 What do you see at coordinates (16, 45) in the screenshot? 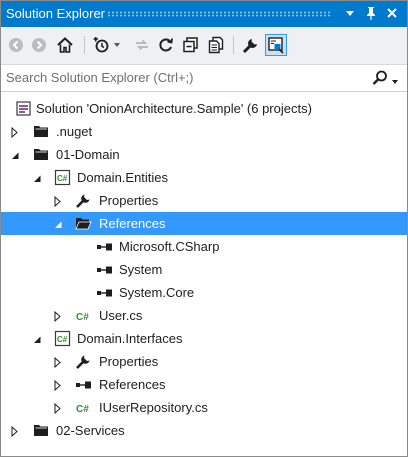
I see `back-icon` at bounding box center [16, 45].